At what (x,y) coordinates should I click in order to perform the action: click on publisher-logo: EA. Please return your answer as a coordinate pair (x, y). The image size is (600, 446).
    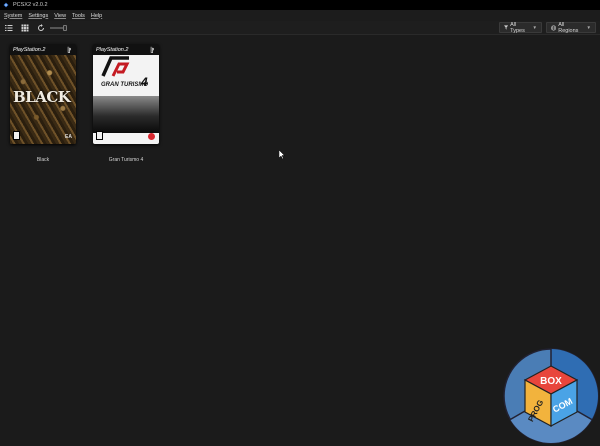
    Looking at the image, I should click on (68, 137).